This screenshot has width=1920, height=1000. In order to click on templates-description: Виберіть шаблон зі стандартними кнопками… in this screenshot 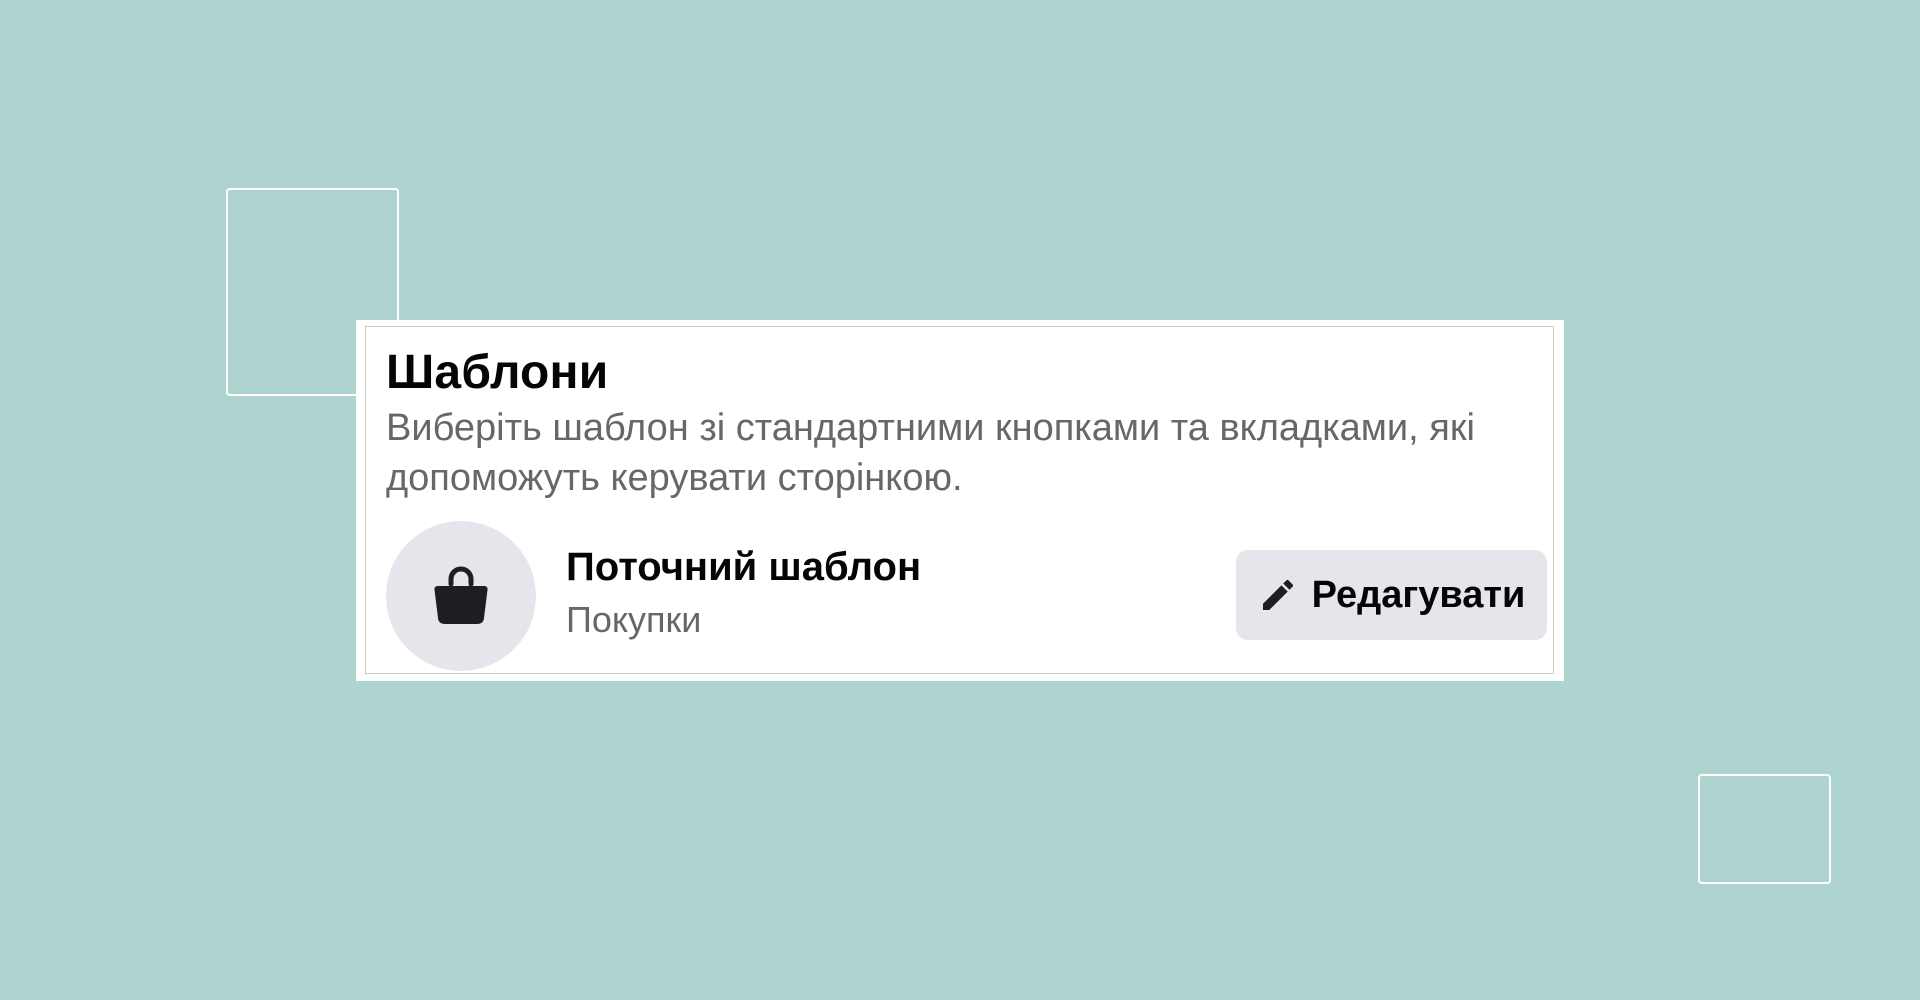, I will do `click(930, 453)`.